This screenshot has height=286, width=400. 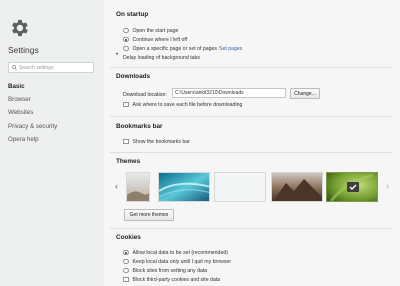 What do you see at coordinates (145, 95) in the screenshot?
I see `download-location-label: Download location:` at bounding box center [145, 95].